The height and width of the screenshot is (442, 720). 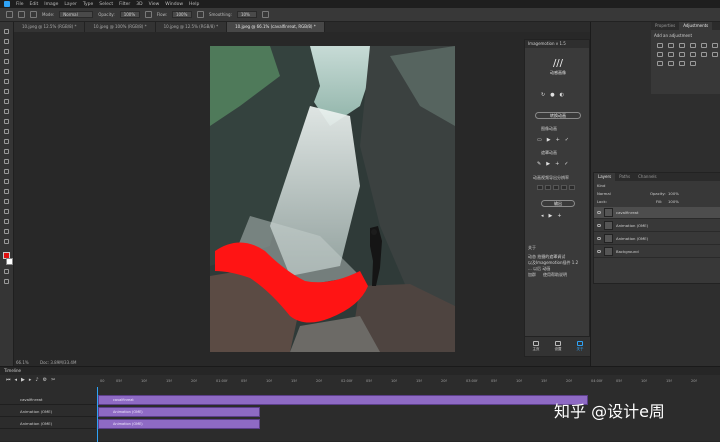 I want to click on first-frame-icon: ⏮, so click(x=8, y=380).